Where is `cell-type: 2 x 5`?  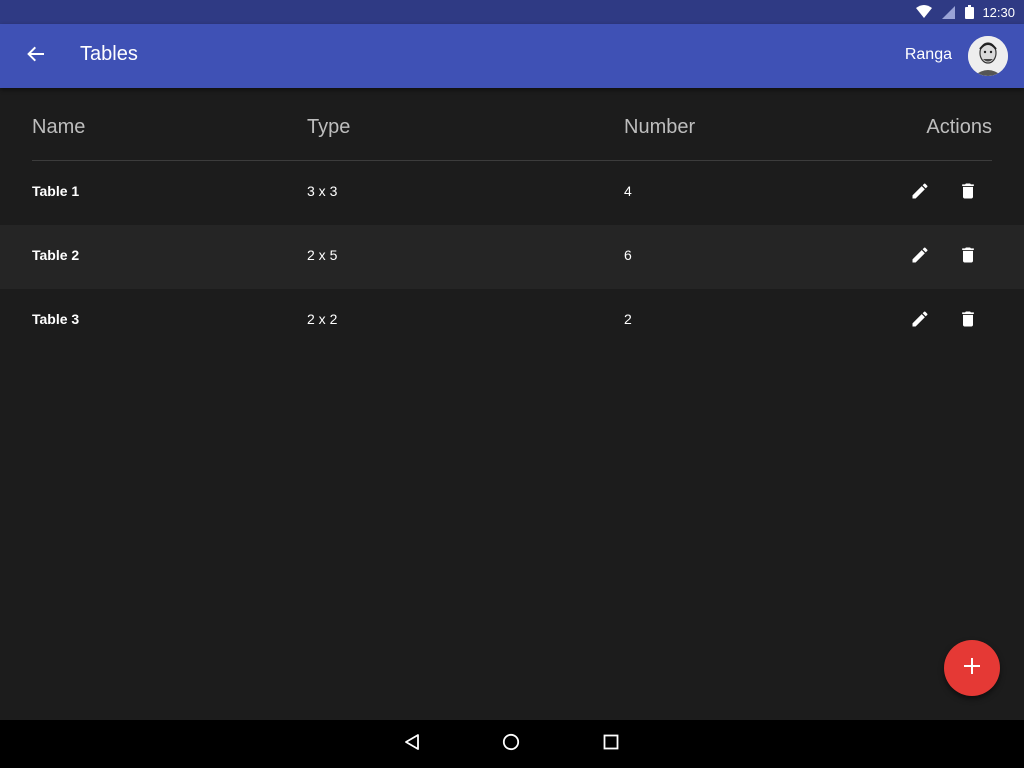
cell-type: 2 x 5 is located at coordinates (322, 255).